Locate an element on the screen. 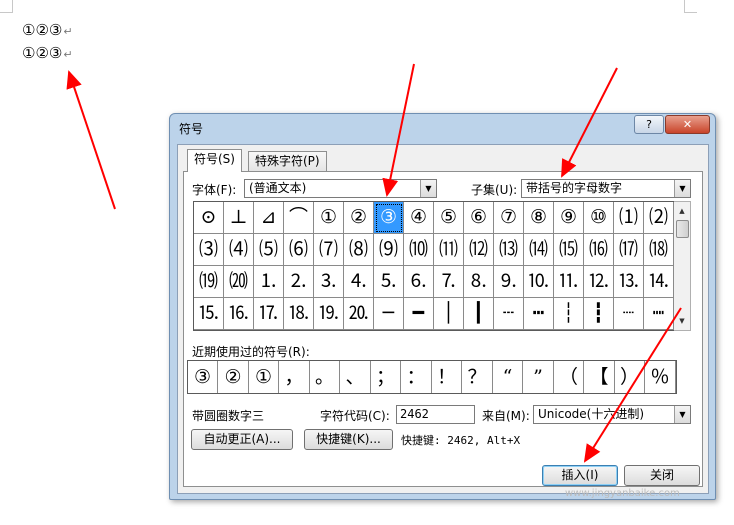 This screenshot has height=525, width=734. tab-symbols: 符号(S) is located at coordinates (214, 160).